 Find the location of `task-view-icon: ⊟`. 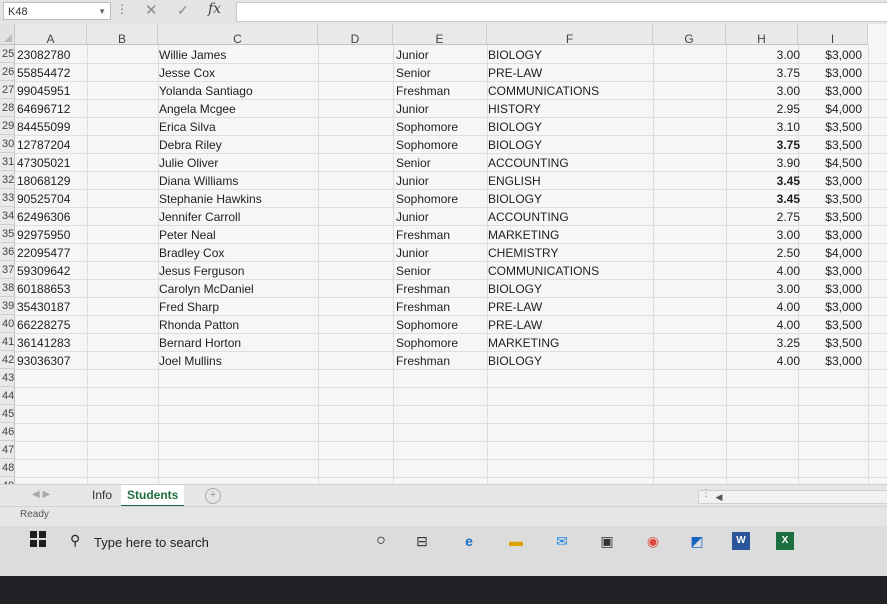

task-view-icon: ⊟ is located at coordinates (422, 541).